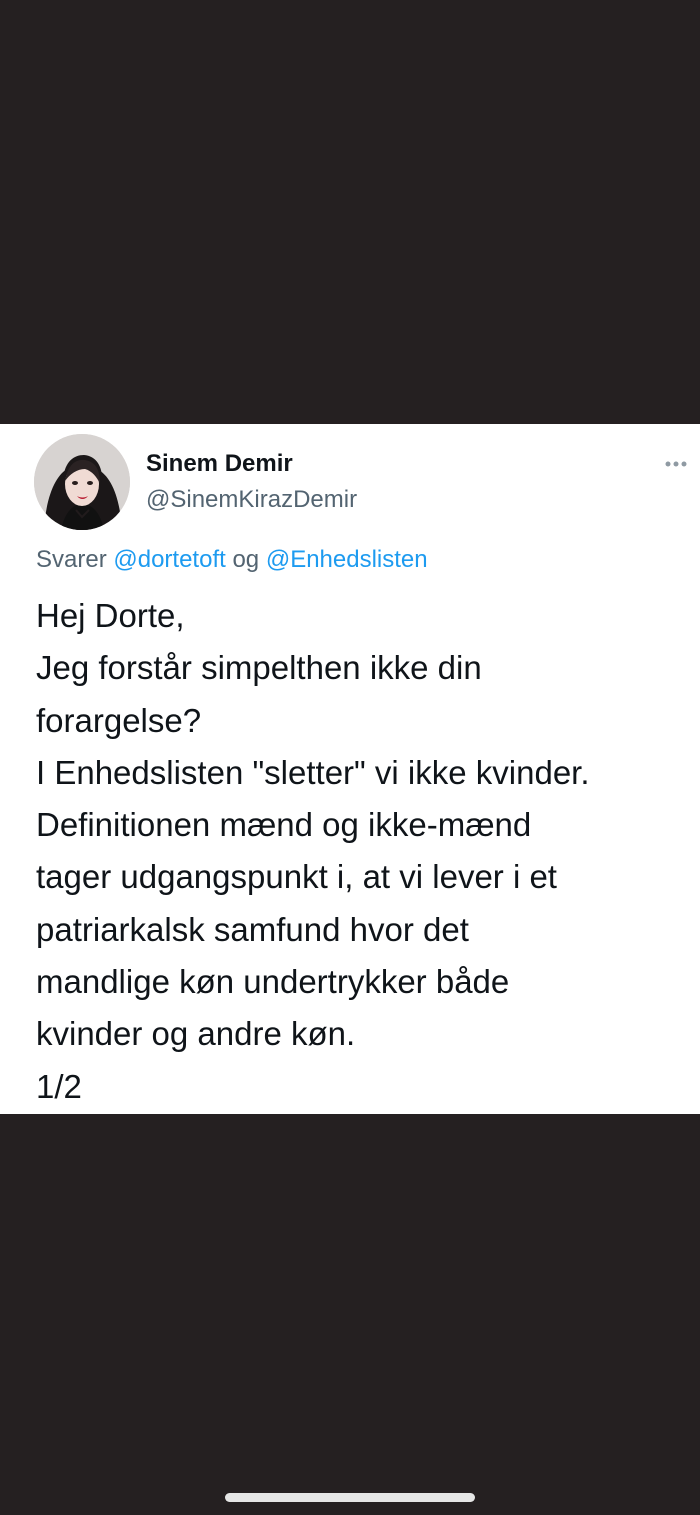  Describe the element at coordinates (219, 464) in the screenshot. I see `author-display-name: Sinem Demir` at that location.